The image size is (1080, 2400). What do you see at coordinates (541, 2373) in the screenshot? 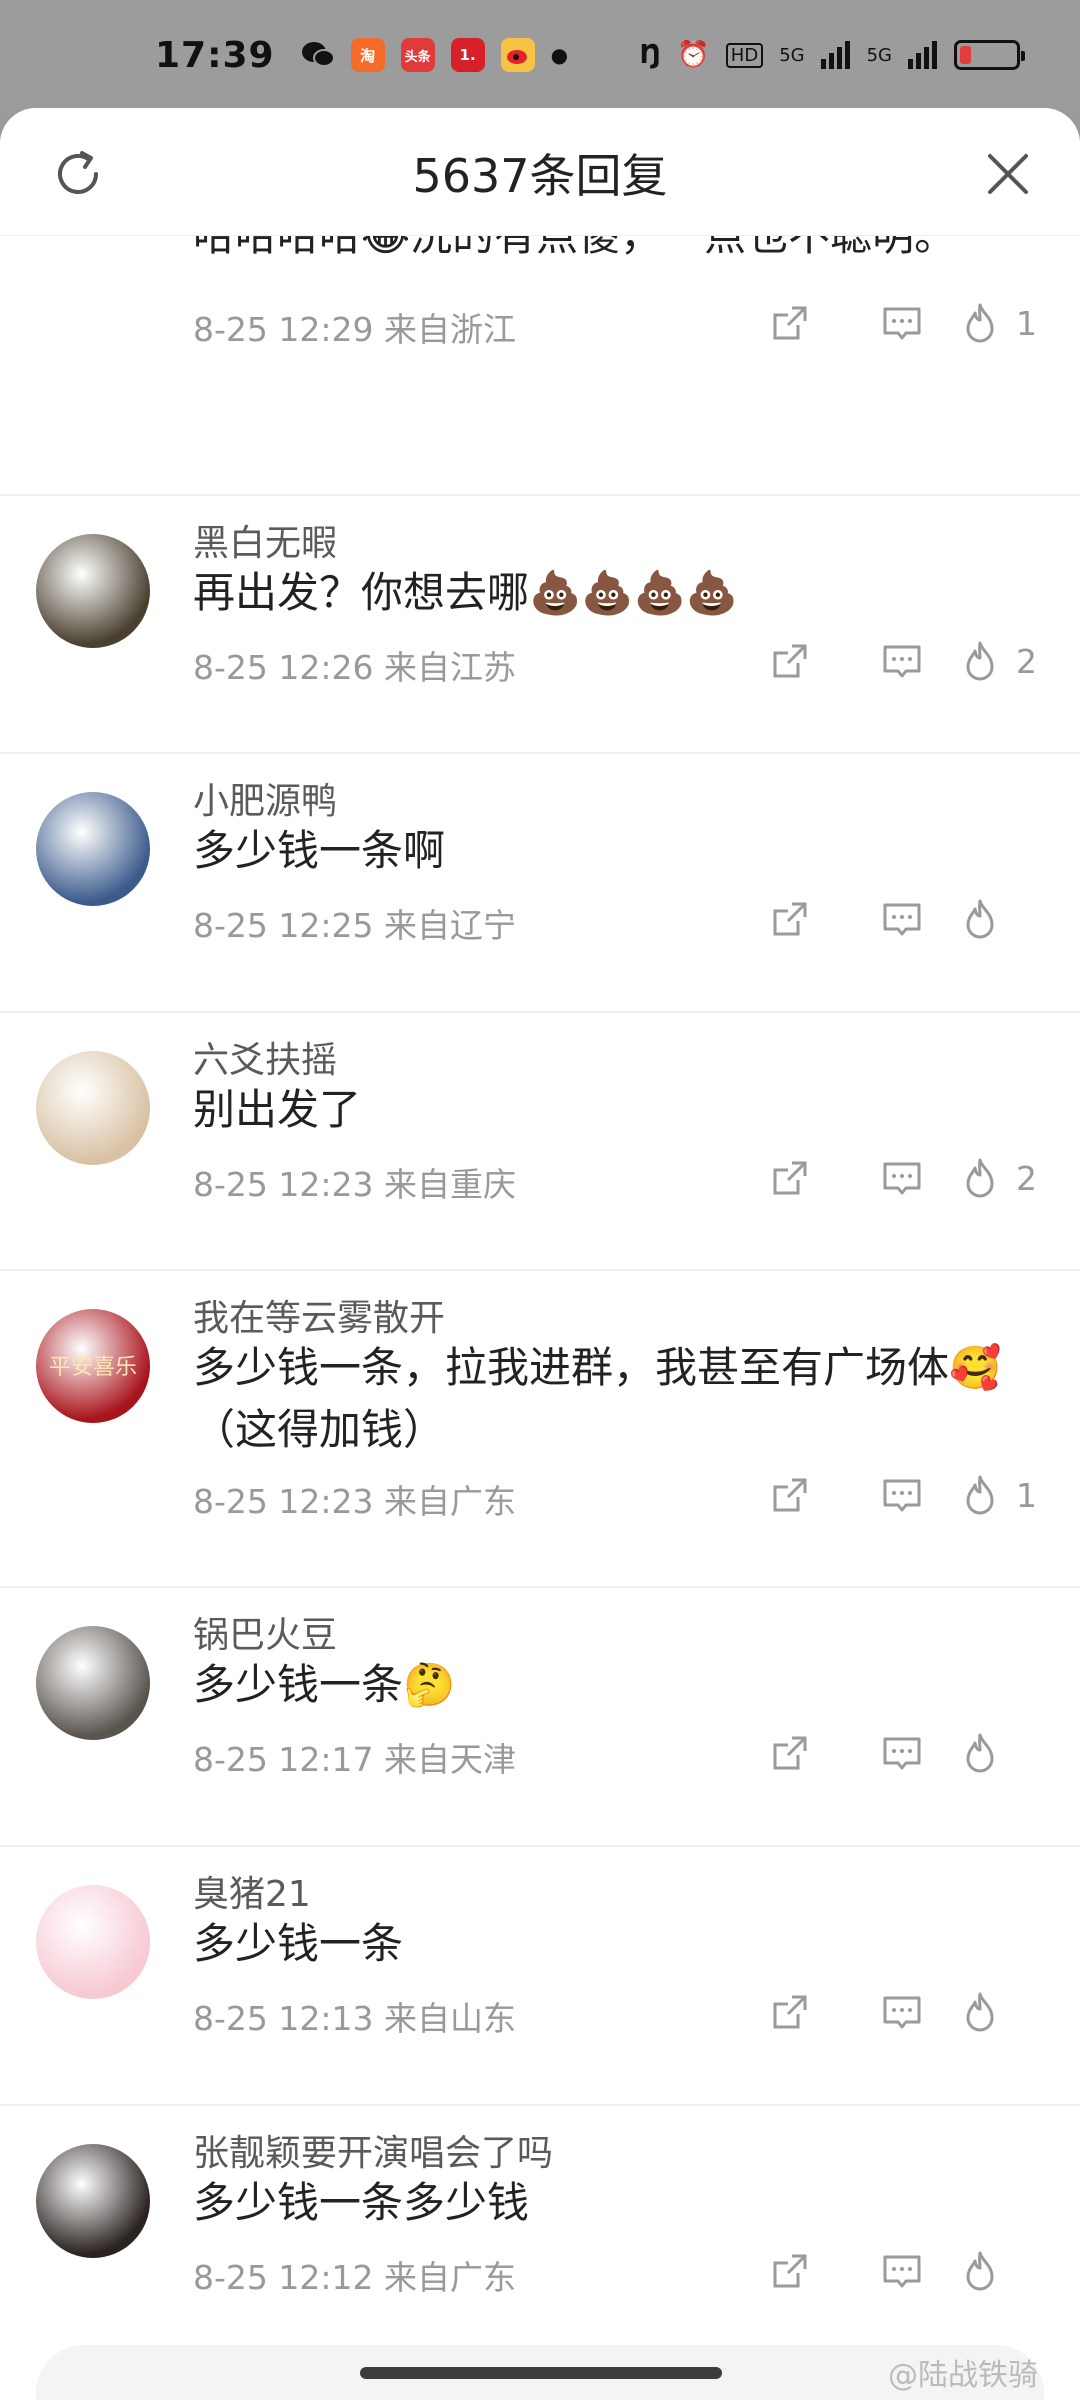
I see `home-indicator` at bounding box center [541, 2373].